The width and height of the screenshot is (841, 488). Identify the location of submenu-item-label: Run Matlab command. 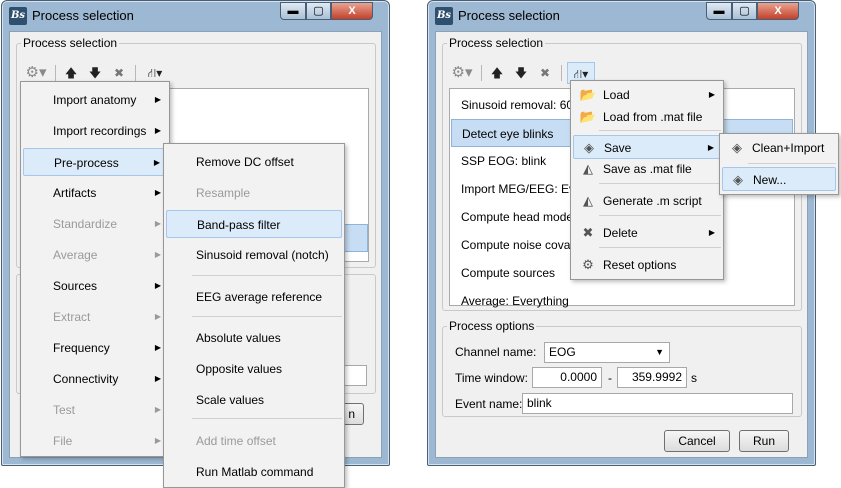
(255, 472).